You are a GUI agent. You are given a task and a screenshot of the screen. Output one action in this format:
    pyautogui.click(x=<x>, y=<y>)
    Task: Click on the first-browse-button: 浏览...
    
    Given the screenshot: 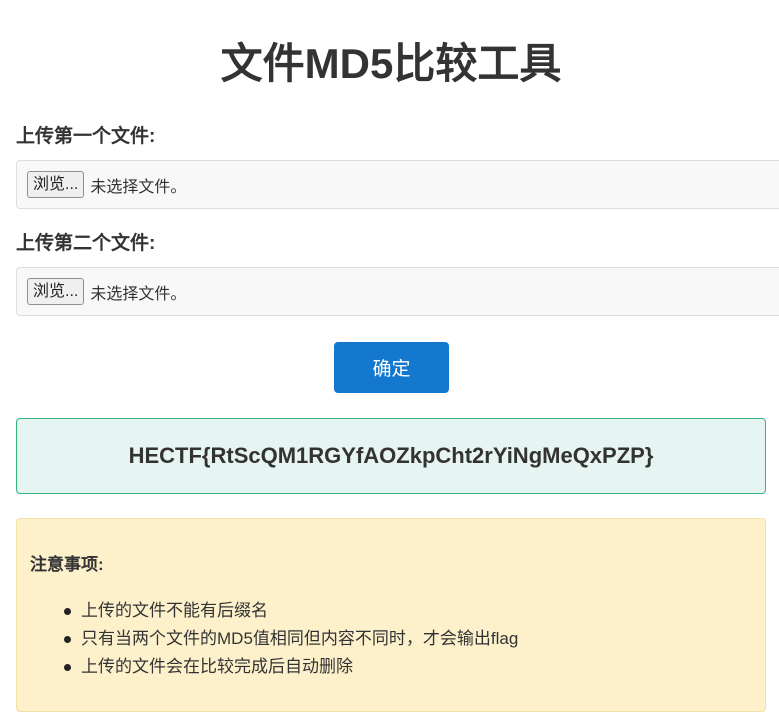 What is the action you would take?
    pyautogui.click(x=56, y=184)
    